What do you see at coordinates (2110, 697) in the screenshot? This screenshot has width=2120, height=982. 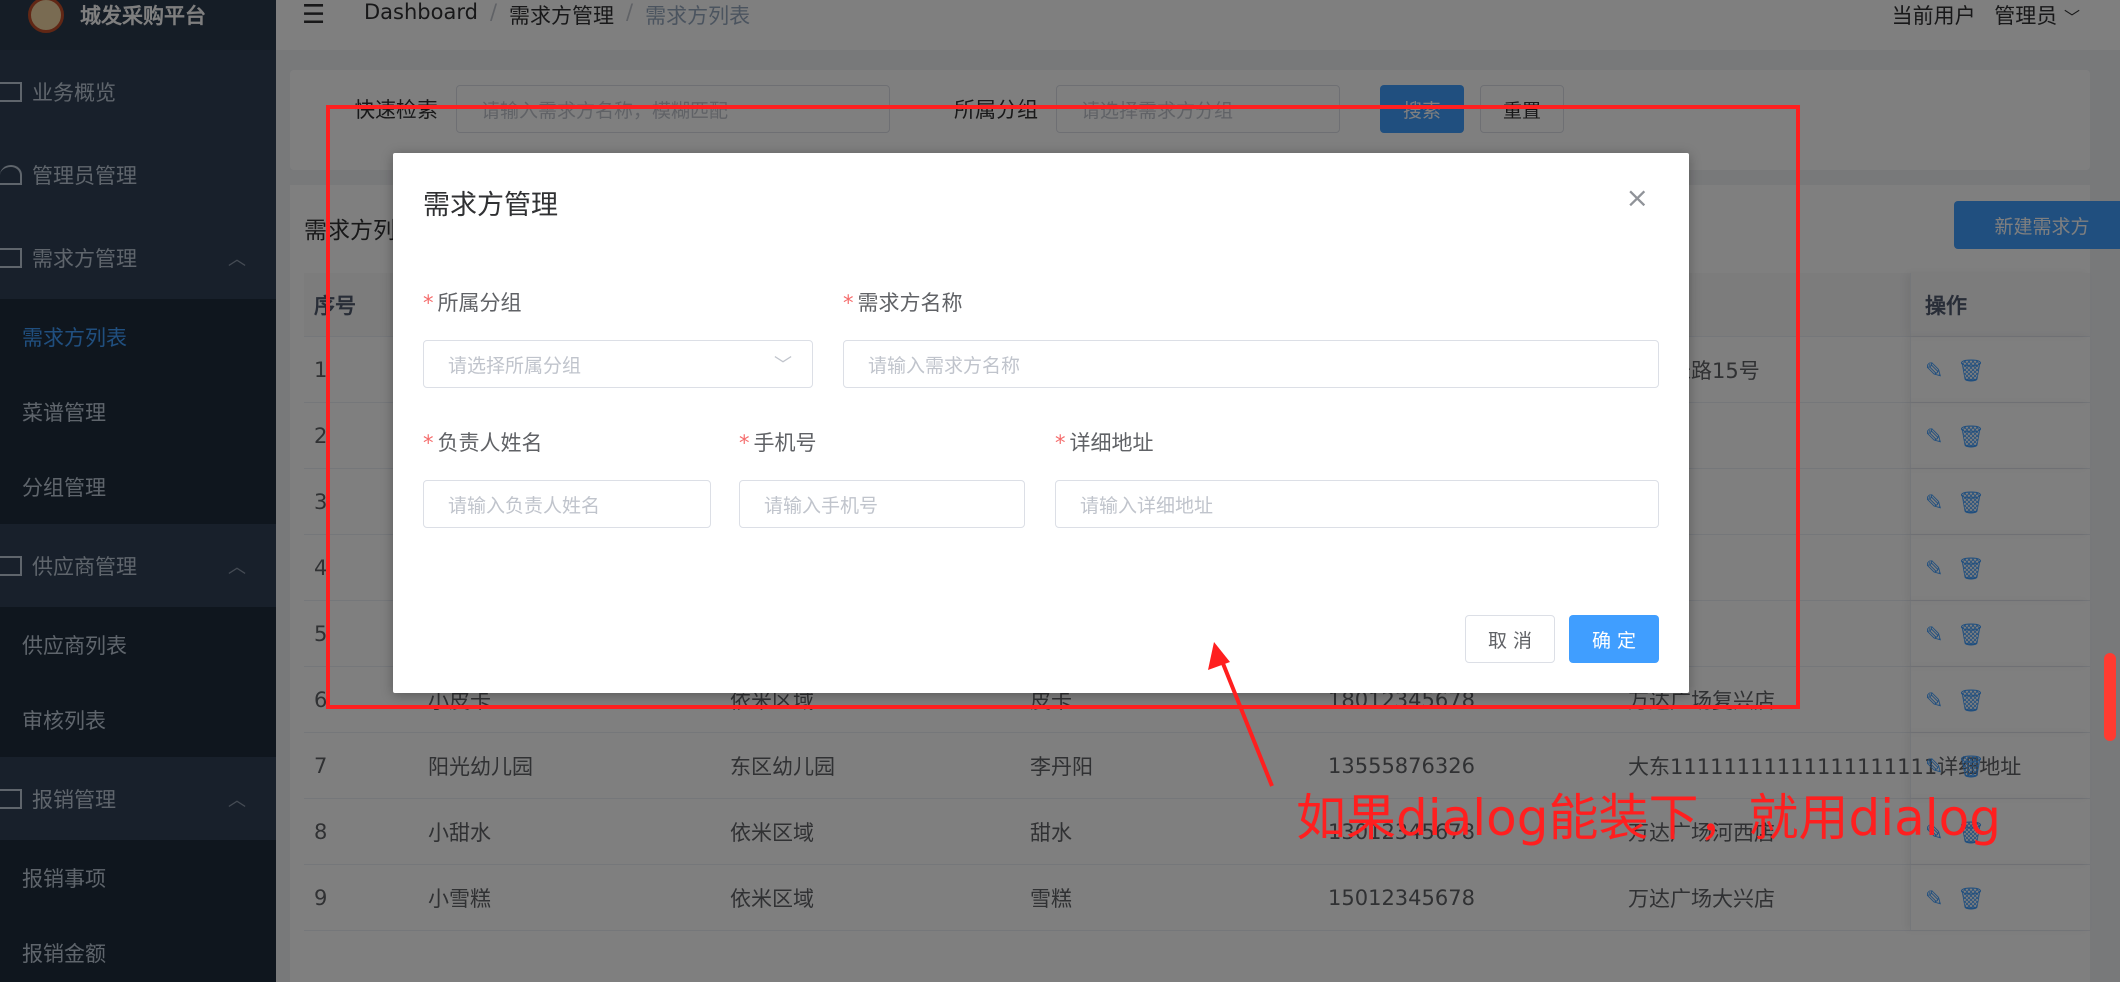 I see `page-scrollbar` at bounding box center [2110, 697].